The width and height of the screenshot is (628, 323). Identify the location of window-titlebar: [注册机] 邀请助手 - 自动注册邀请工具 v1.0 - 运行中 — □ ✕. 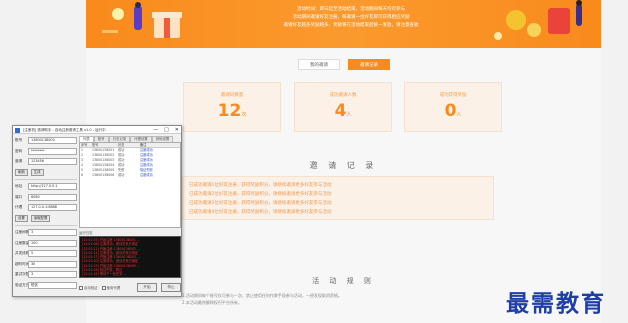
(97, 130).